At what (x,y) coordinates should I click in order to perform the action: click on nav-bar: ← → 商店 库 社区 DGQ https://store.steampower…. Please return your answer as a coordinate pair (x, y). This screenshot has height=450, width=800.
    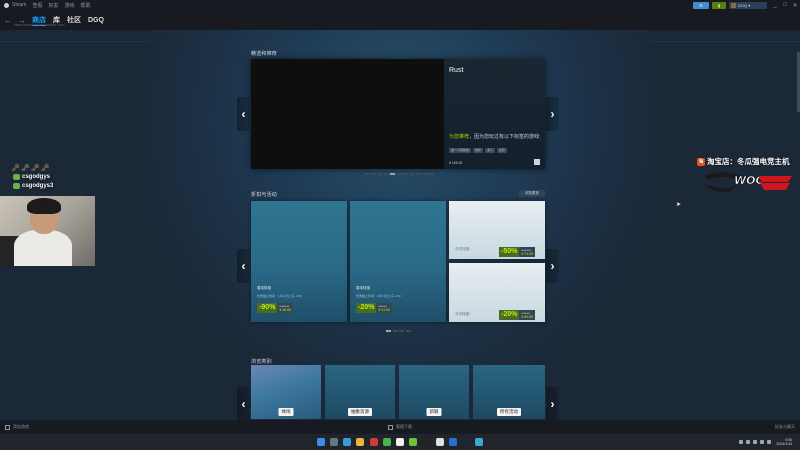
    Looking at the image, I should click on (400, 20).